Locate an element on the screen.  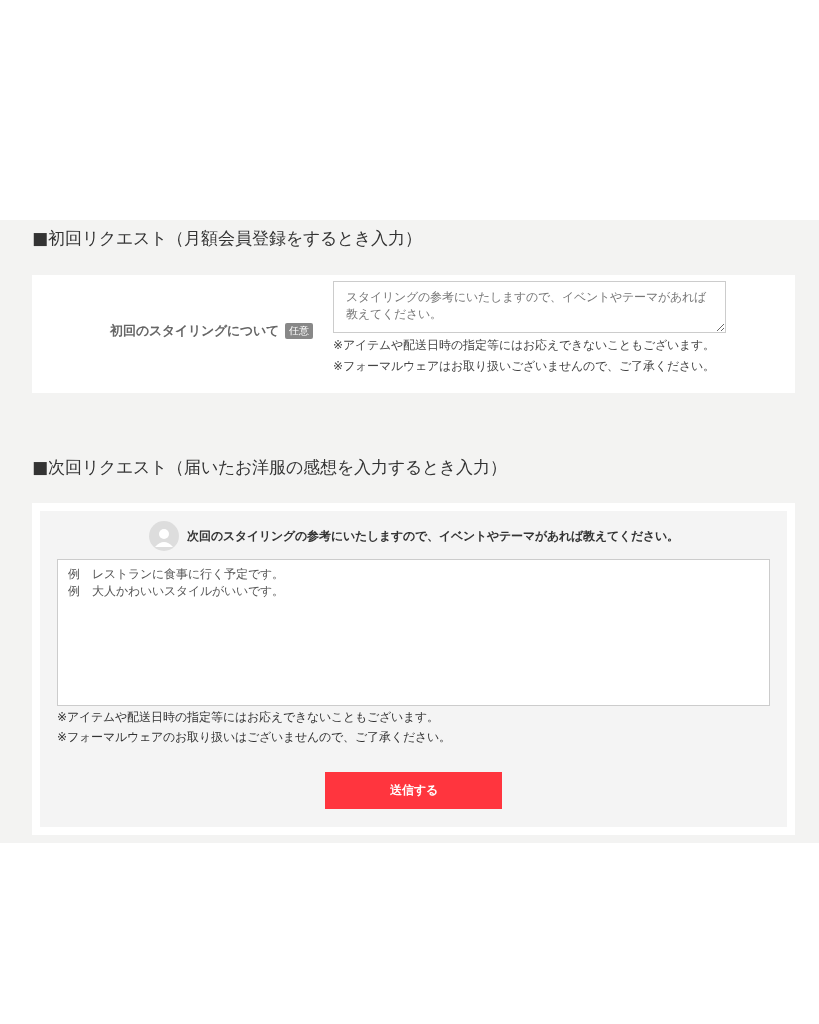
note-text: ※フォーマルウェアはお取り扱いございませんので、ご了承ください。 is located at coordinates (525, 366).